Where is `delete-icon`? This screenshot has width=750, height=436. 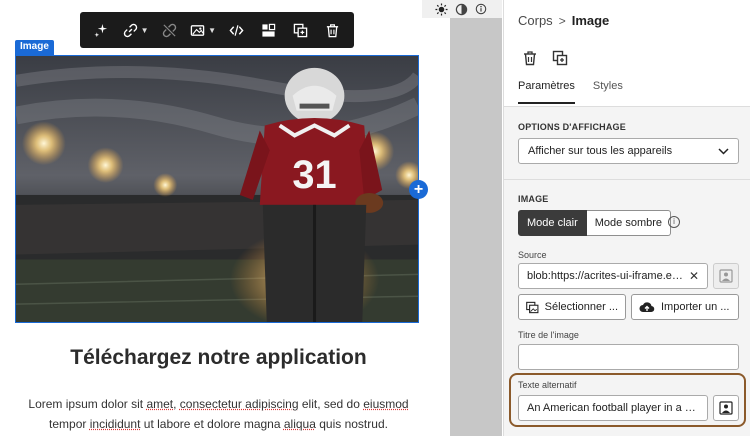 delete-icon is located at coordinates (332, 30).